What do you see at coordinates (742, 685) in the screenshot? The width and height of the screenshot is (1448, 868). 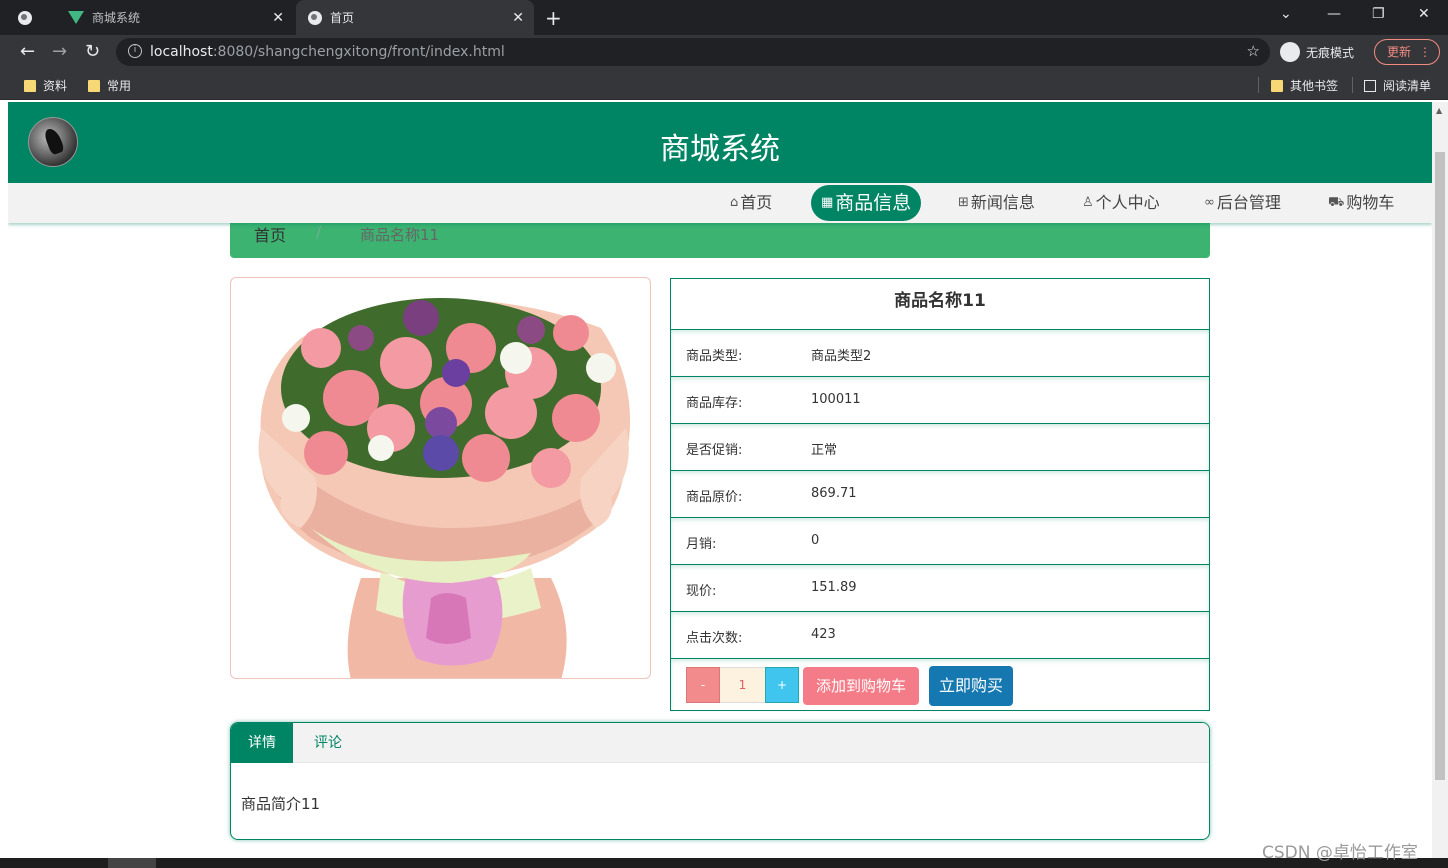 I see `quantity-input: 1` at bounding box center [742, 685].